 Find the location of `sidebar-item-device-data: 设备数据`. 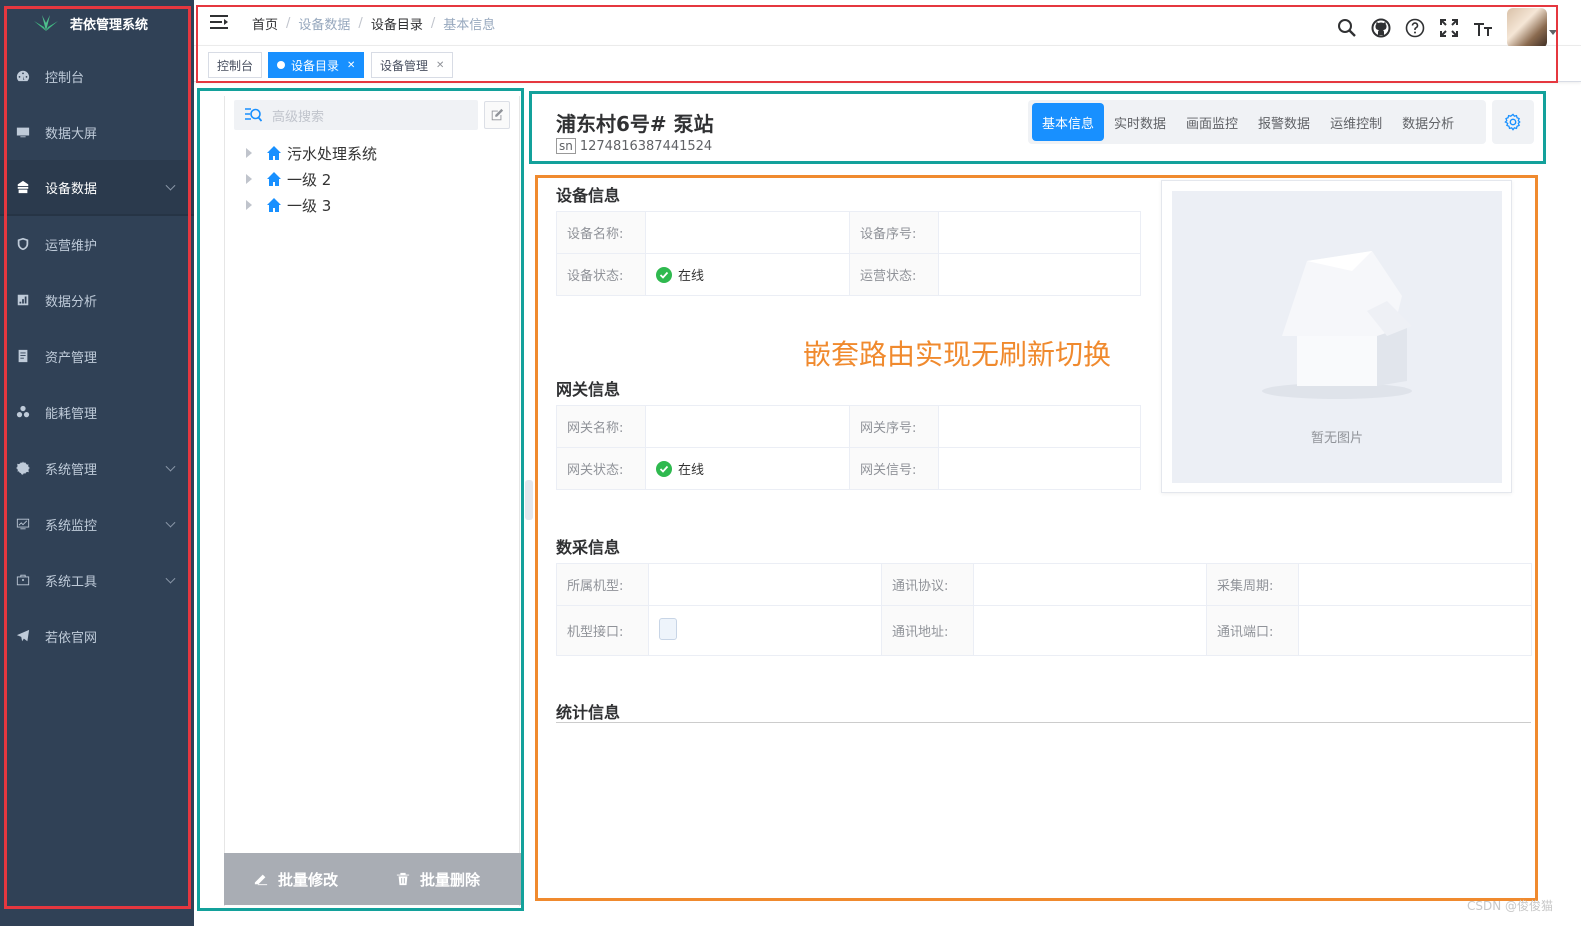

sidebar-item-device-data: 设备数据 is located at coordinates (97, 188).